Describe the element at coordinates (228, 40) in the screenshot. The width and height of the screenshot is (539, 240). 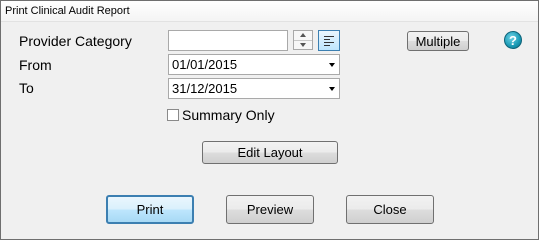
I see `provider-category-input` at that location.